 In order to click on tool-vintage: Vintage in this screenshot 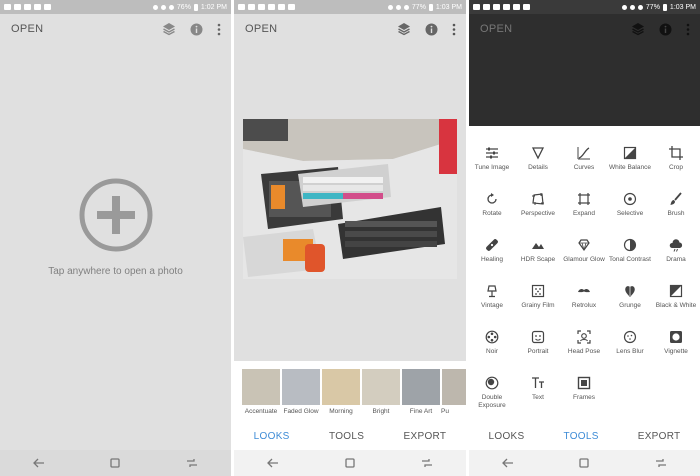, I will do `click(492, 297)`.